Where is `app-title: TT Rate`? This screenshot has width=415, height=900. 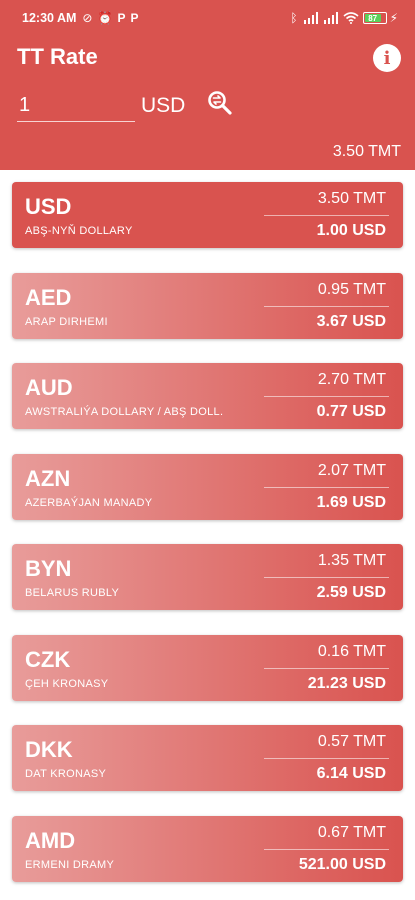 app-title: TT Rate is located at coordinates (57, 56).